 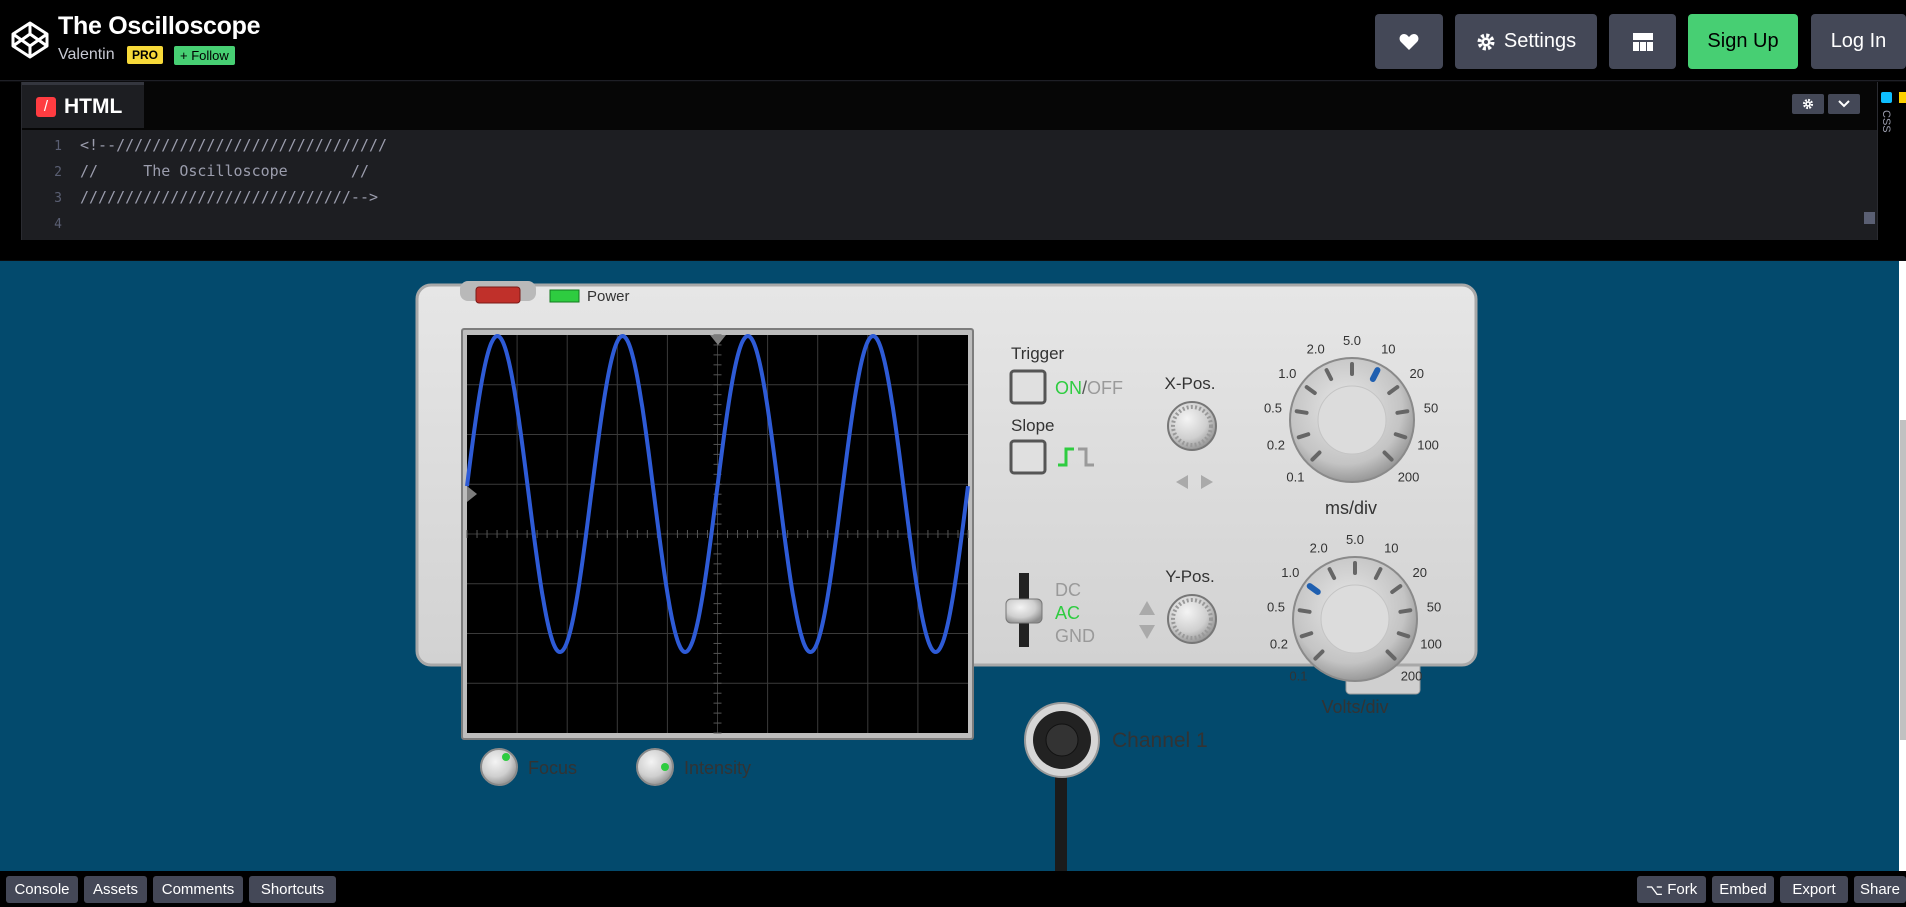 What do you see at coordinates (115, 889) in the screenshot?
I see `assets-button: Assets` at bounding box center [115, 889].